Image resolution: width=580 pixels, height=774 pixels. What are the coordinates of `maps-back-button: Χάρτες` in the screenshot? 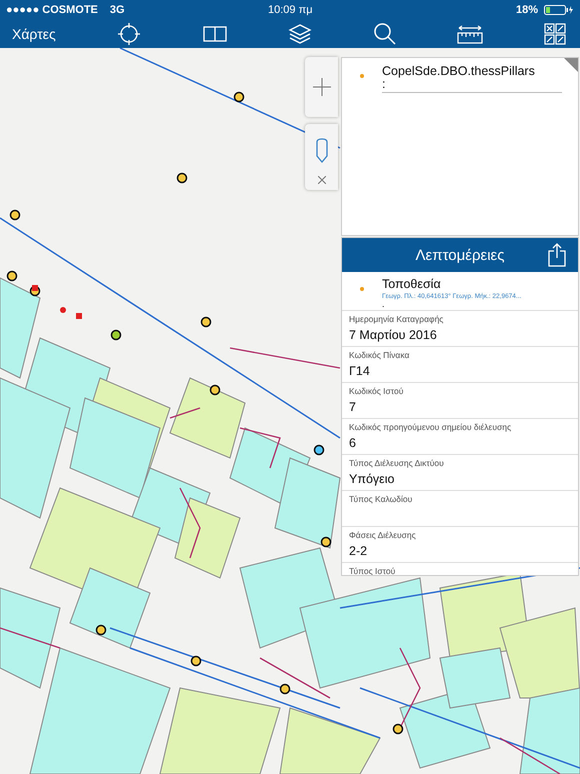 It's located at (34, 34).